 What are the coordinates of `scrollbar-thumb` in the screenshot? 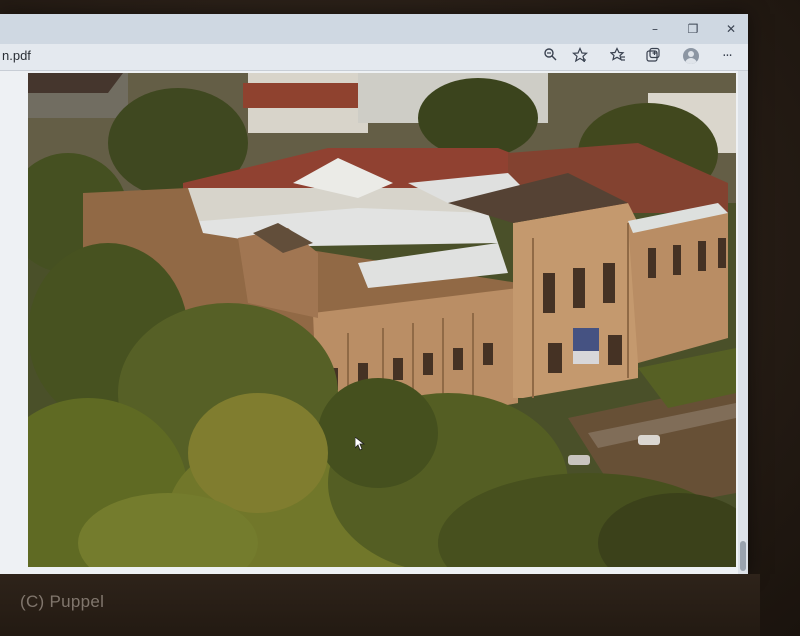 It's located at (743, 556).